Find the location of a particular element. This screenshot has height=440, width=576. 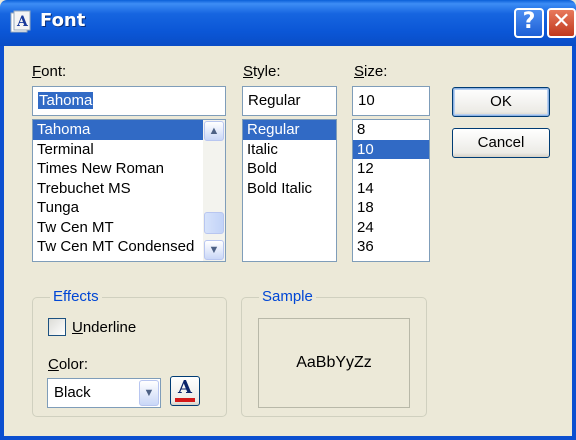

size-item-14: 14 is located at coordinates (391, 189).